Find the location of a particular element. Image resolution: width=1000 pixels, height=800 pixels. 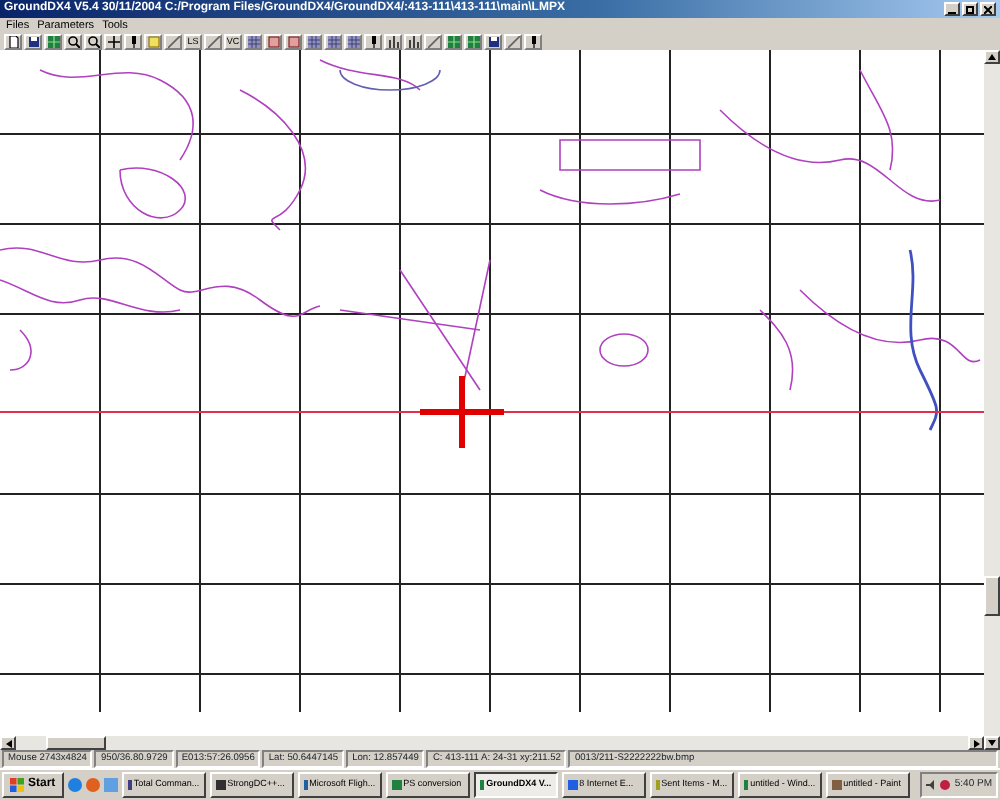

quick-launch-icon is located at coordinates (74, 785).